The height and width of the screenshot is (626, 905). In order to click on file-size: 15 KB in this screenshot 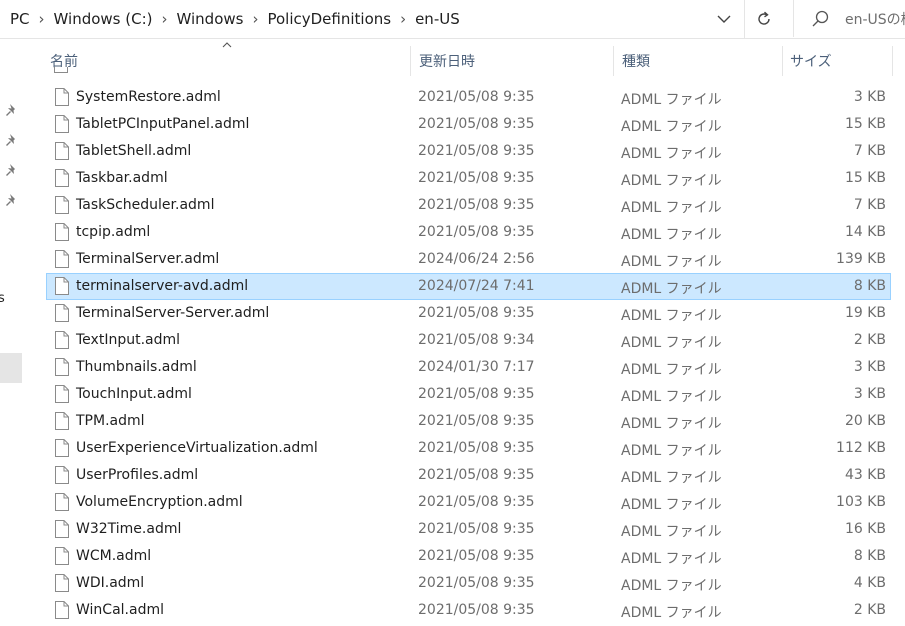, I will do `click(865, 124)`.